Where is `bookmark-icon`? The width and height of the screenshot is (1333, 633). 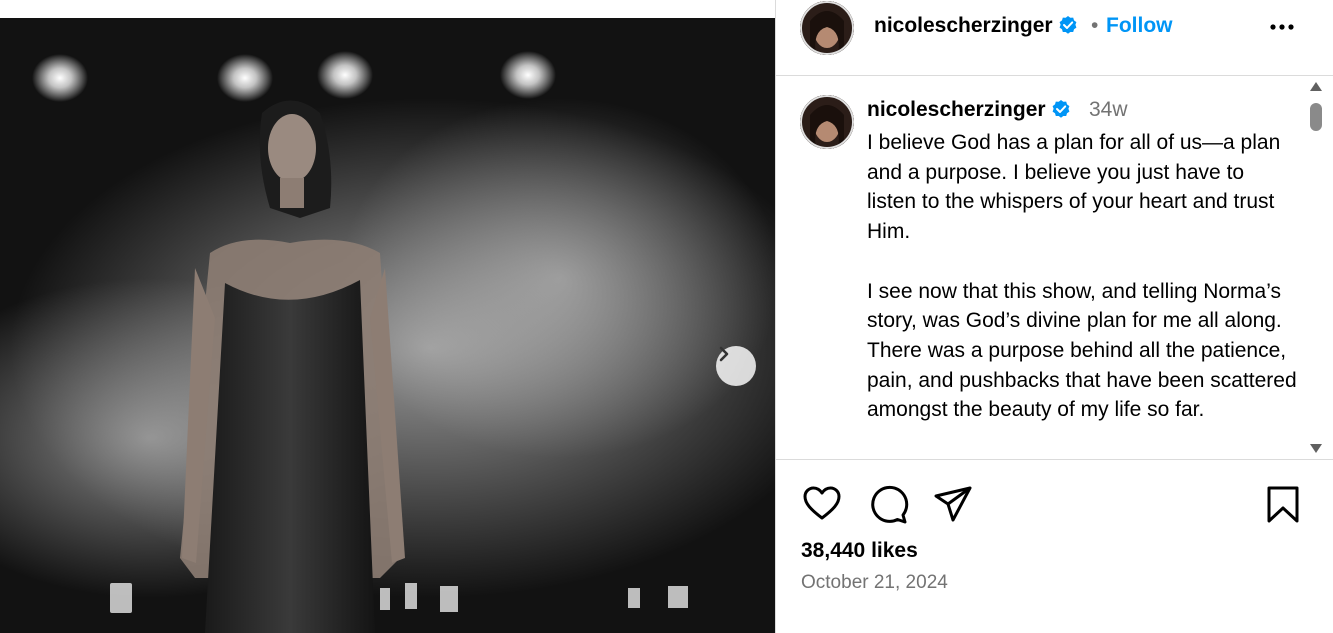 bookmark-icon is located at coordinates (1283, 504).